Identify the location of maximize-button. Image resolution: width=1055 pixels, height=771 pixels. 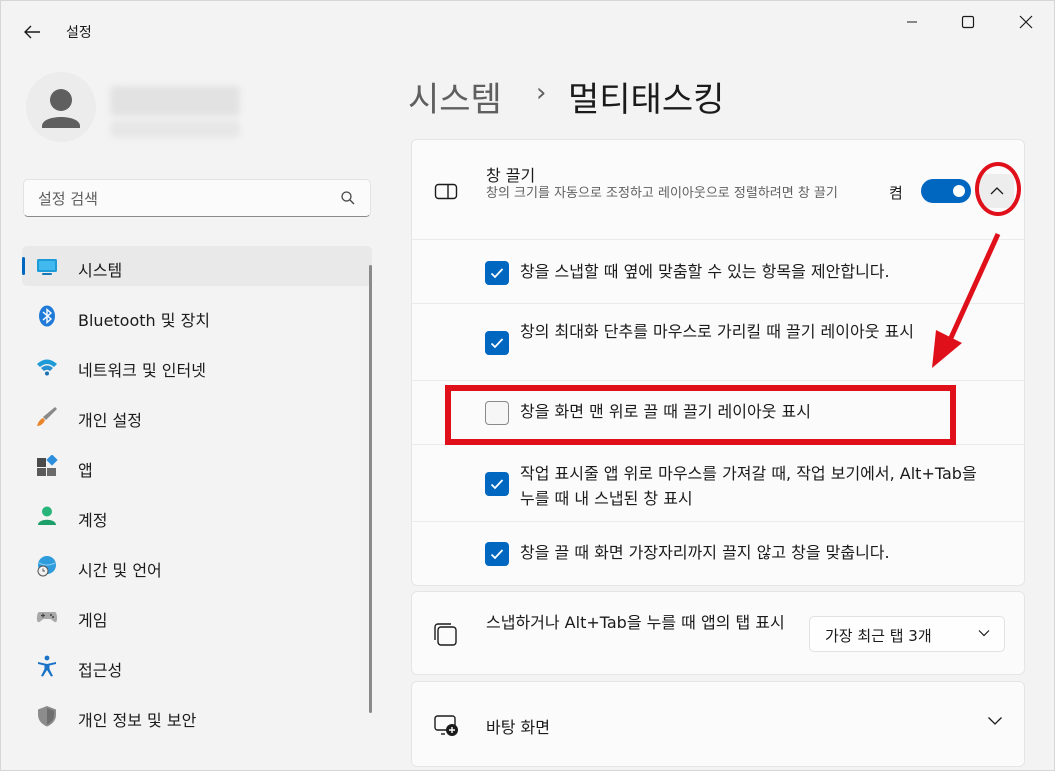
(968, 22).